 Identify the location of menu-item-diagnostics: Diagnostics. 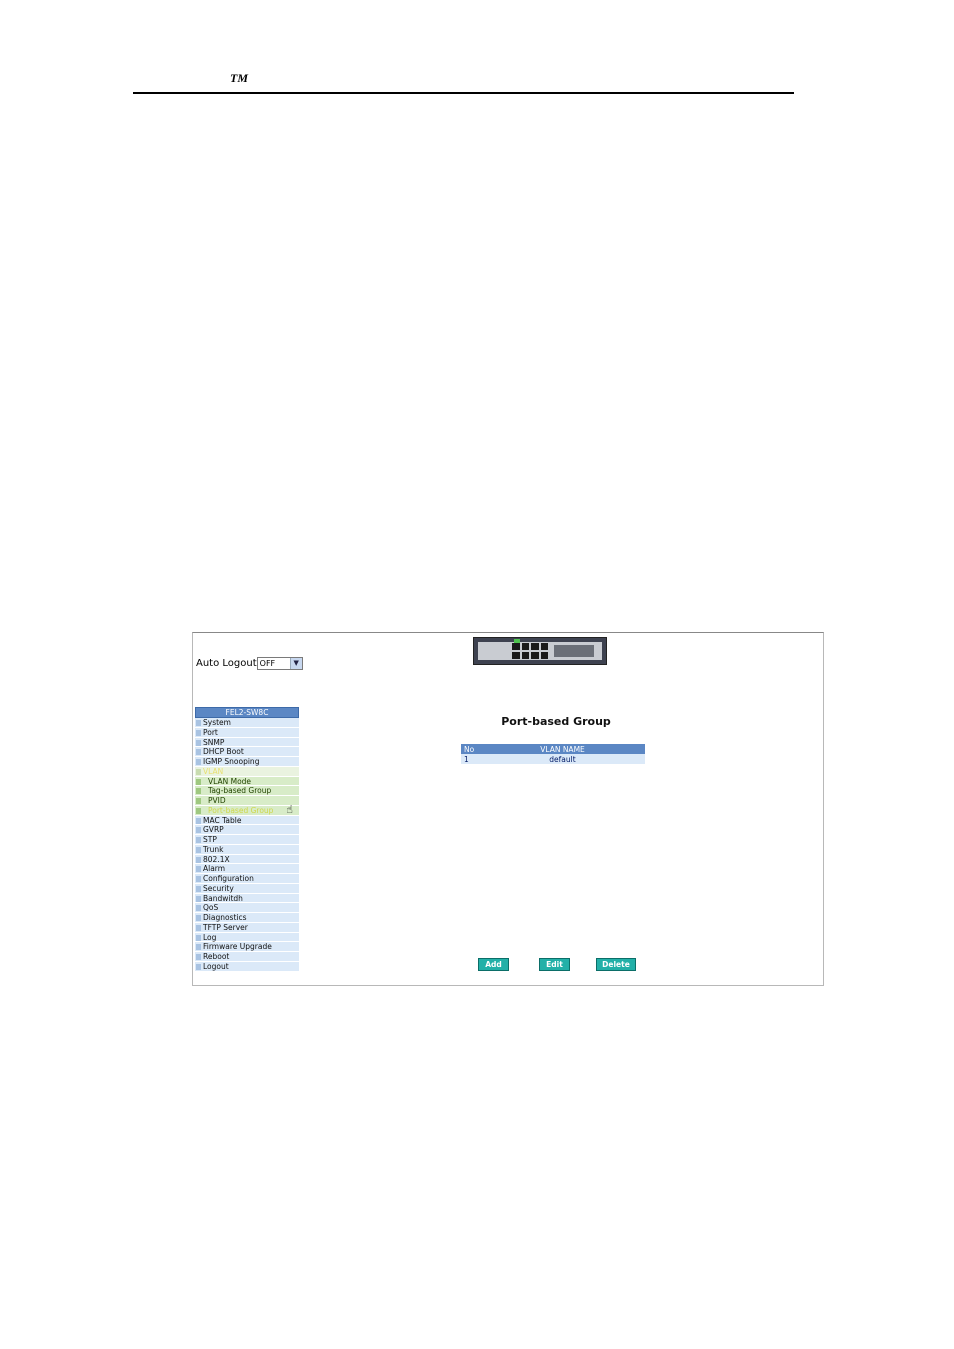
(247, 918).